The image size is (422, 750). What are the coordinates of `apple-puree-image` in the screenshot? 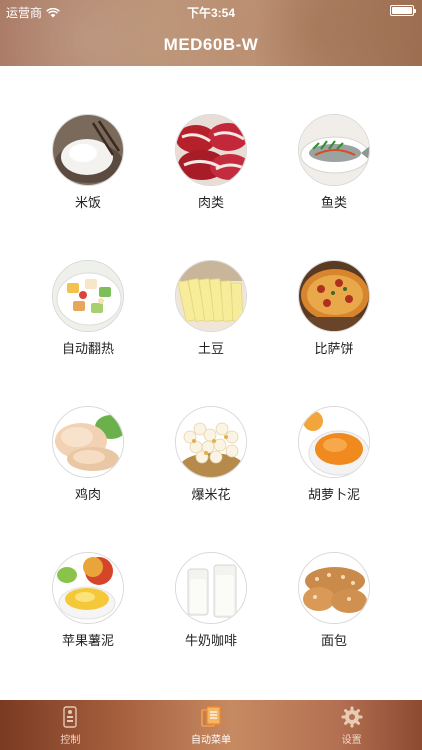 It's located at (88, 588).